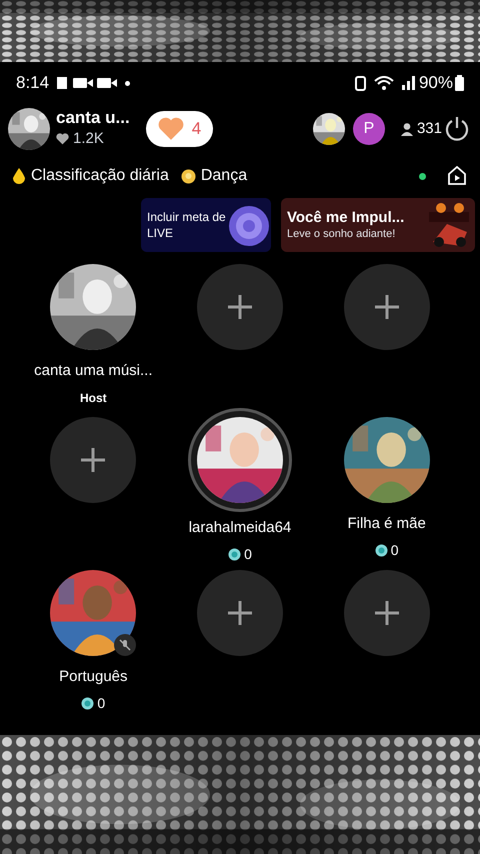 The height and width of the screenshot is (854, 480). I want to click on heart-button: 4, so click(180, 129).